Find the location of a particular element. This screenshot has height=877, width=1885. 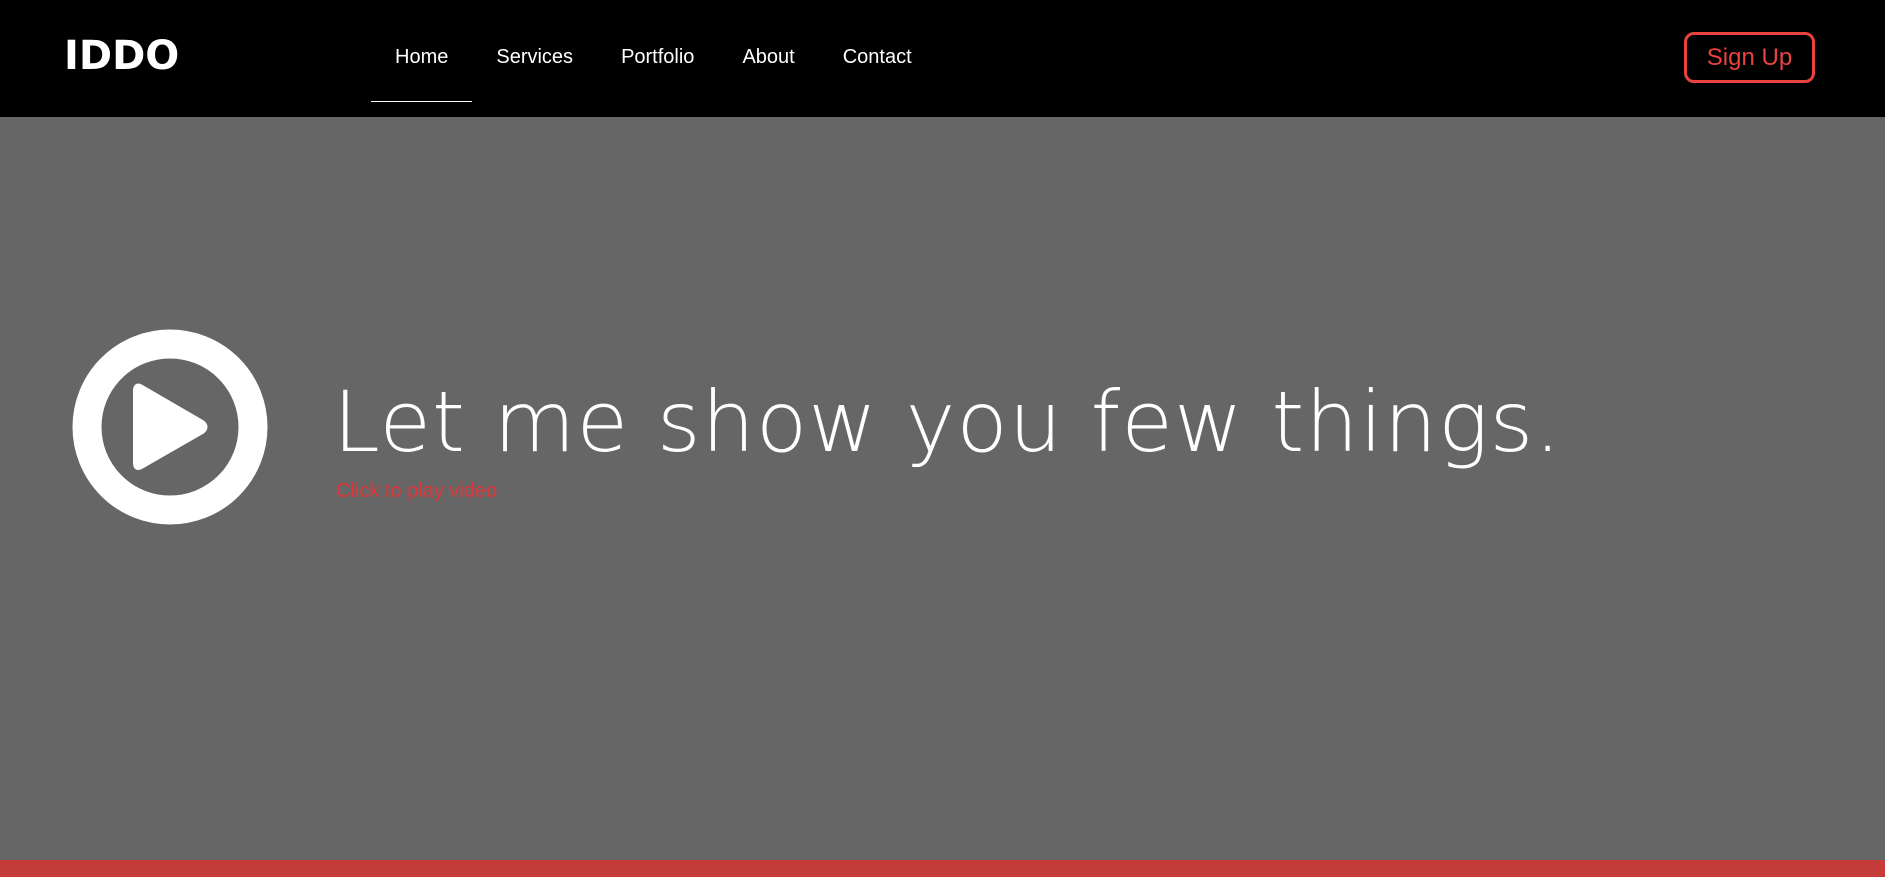

sign-up-button: Sign Up is located at coordinates (1749, 57).